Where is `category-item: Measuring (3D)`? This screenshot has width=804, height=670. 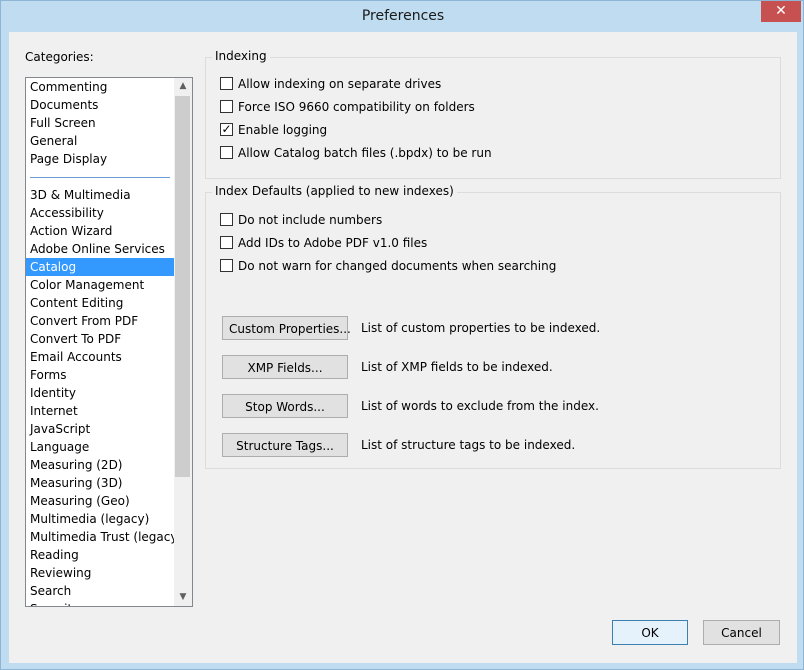 category-item: Measuring (3D) is located at coordinates (100, 483).